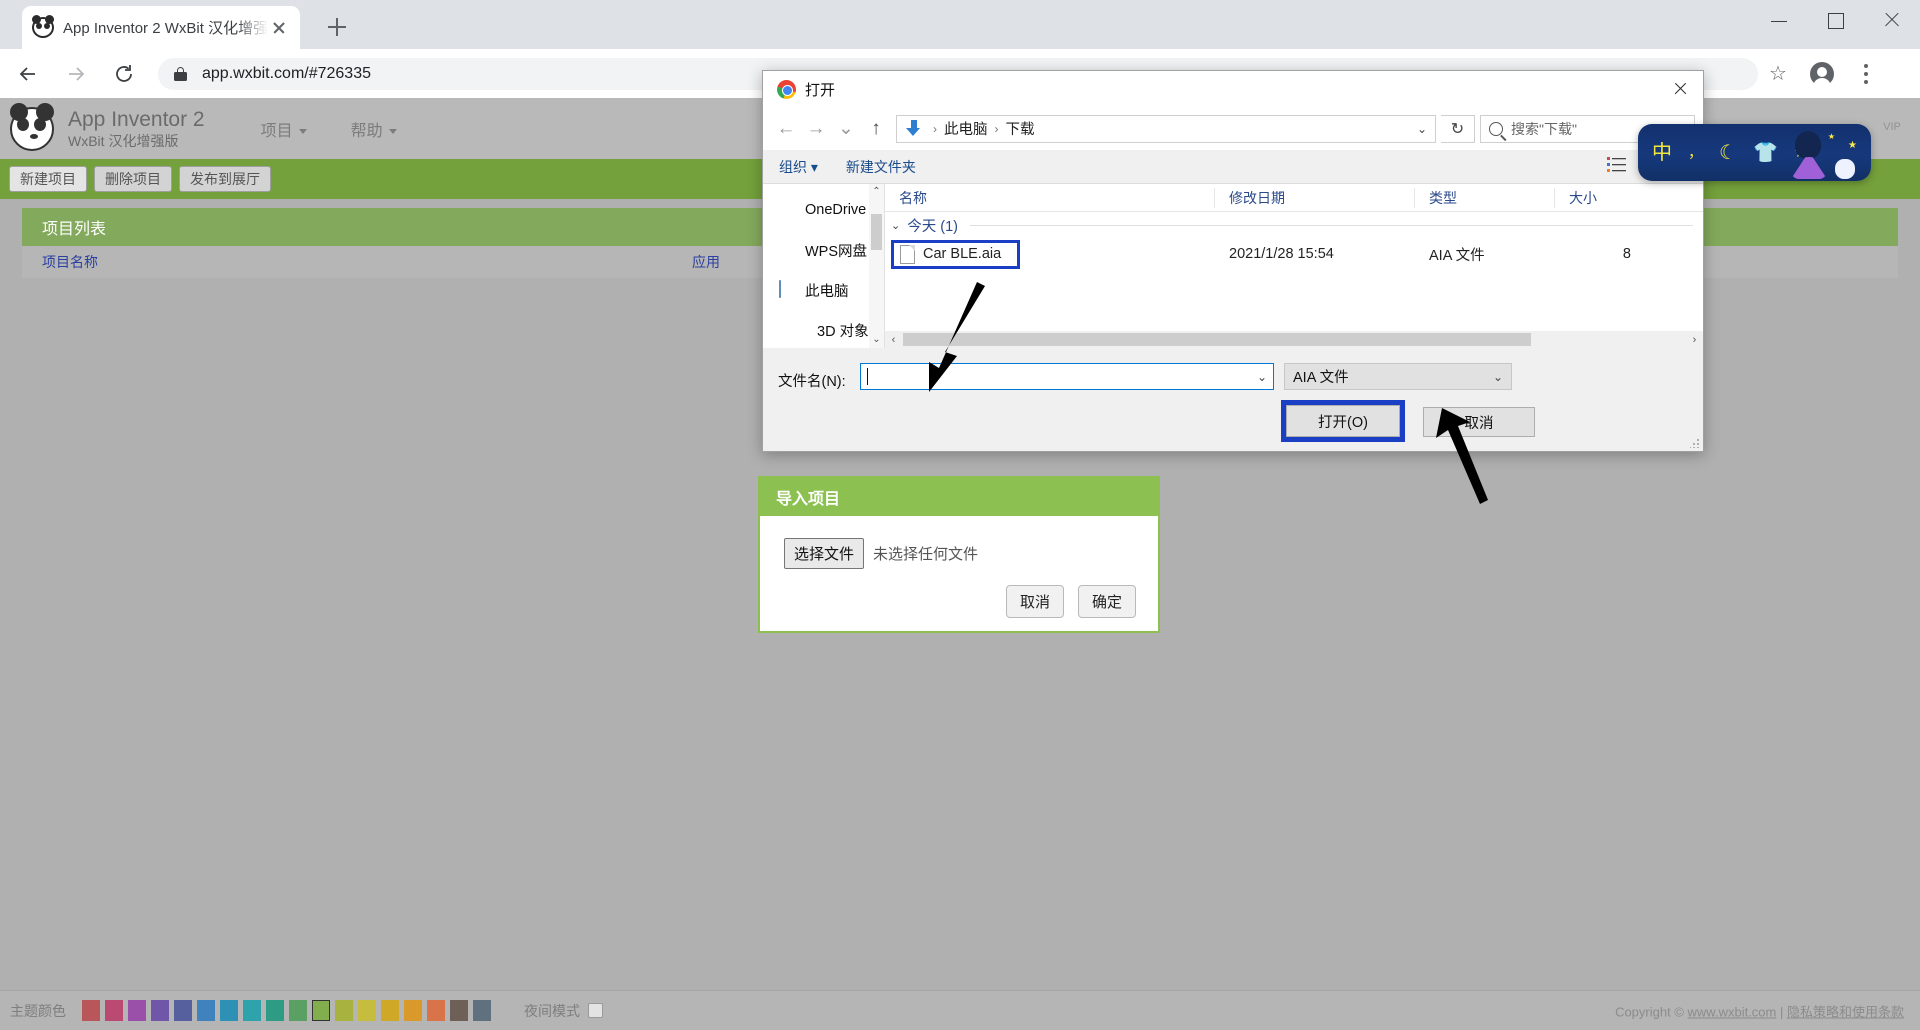 The height and width of the screenshot is (1030, 1920). What do you see at coordinates (1106, 601) in the screenshot?
I see `import-confirm-button: 确定` at bounding box center [1106, 601].